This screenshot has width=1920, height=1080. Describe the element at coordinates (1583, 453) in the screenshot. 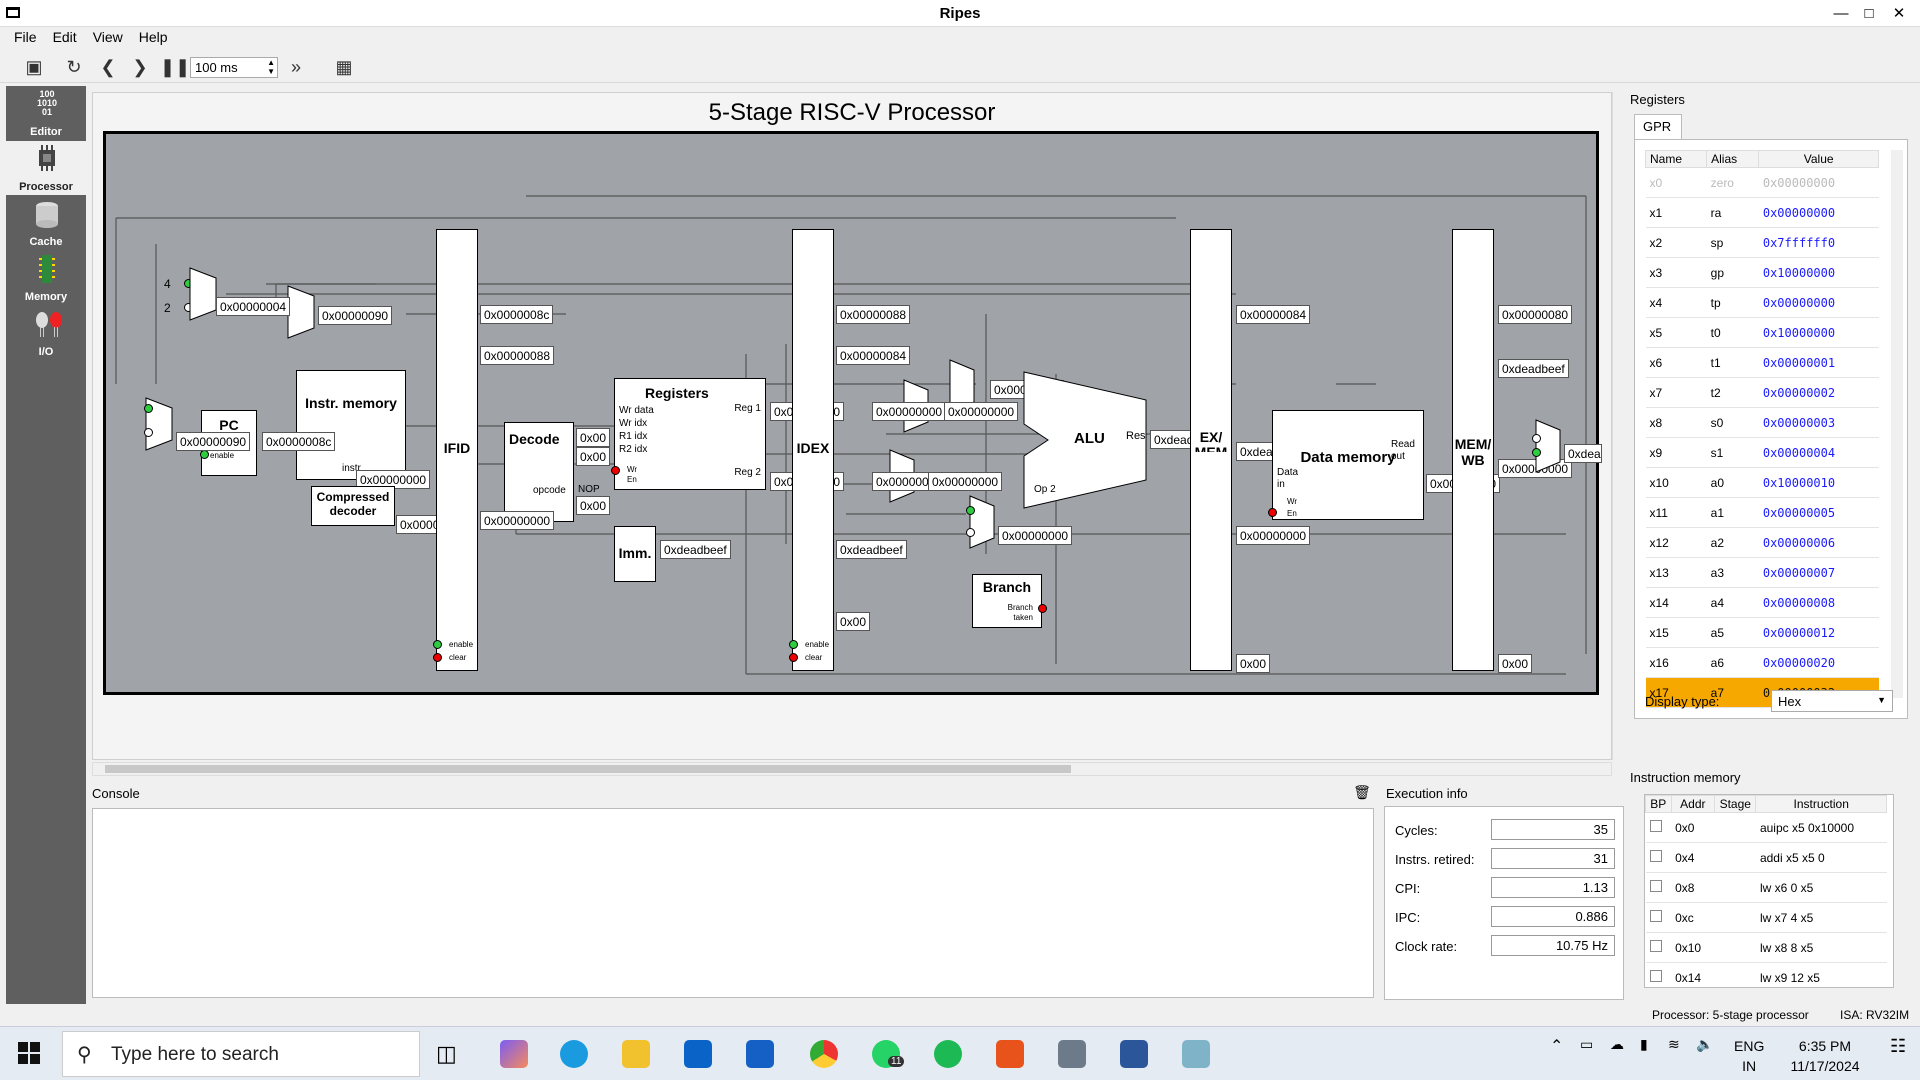

I see `wire-value: 0xdeadb` at that location.